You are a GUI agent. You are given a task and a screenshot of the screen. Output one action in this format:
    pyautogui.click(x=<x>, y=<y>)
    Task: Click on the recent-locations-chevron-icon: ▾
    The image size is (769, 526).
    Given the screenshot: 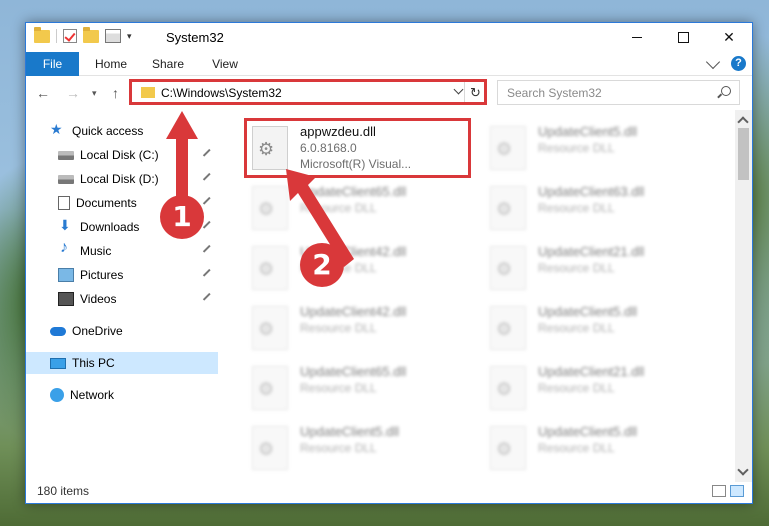 What is the action you would take?
    pyautogui.click(x=94, y=93)
    